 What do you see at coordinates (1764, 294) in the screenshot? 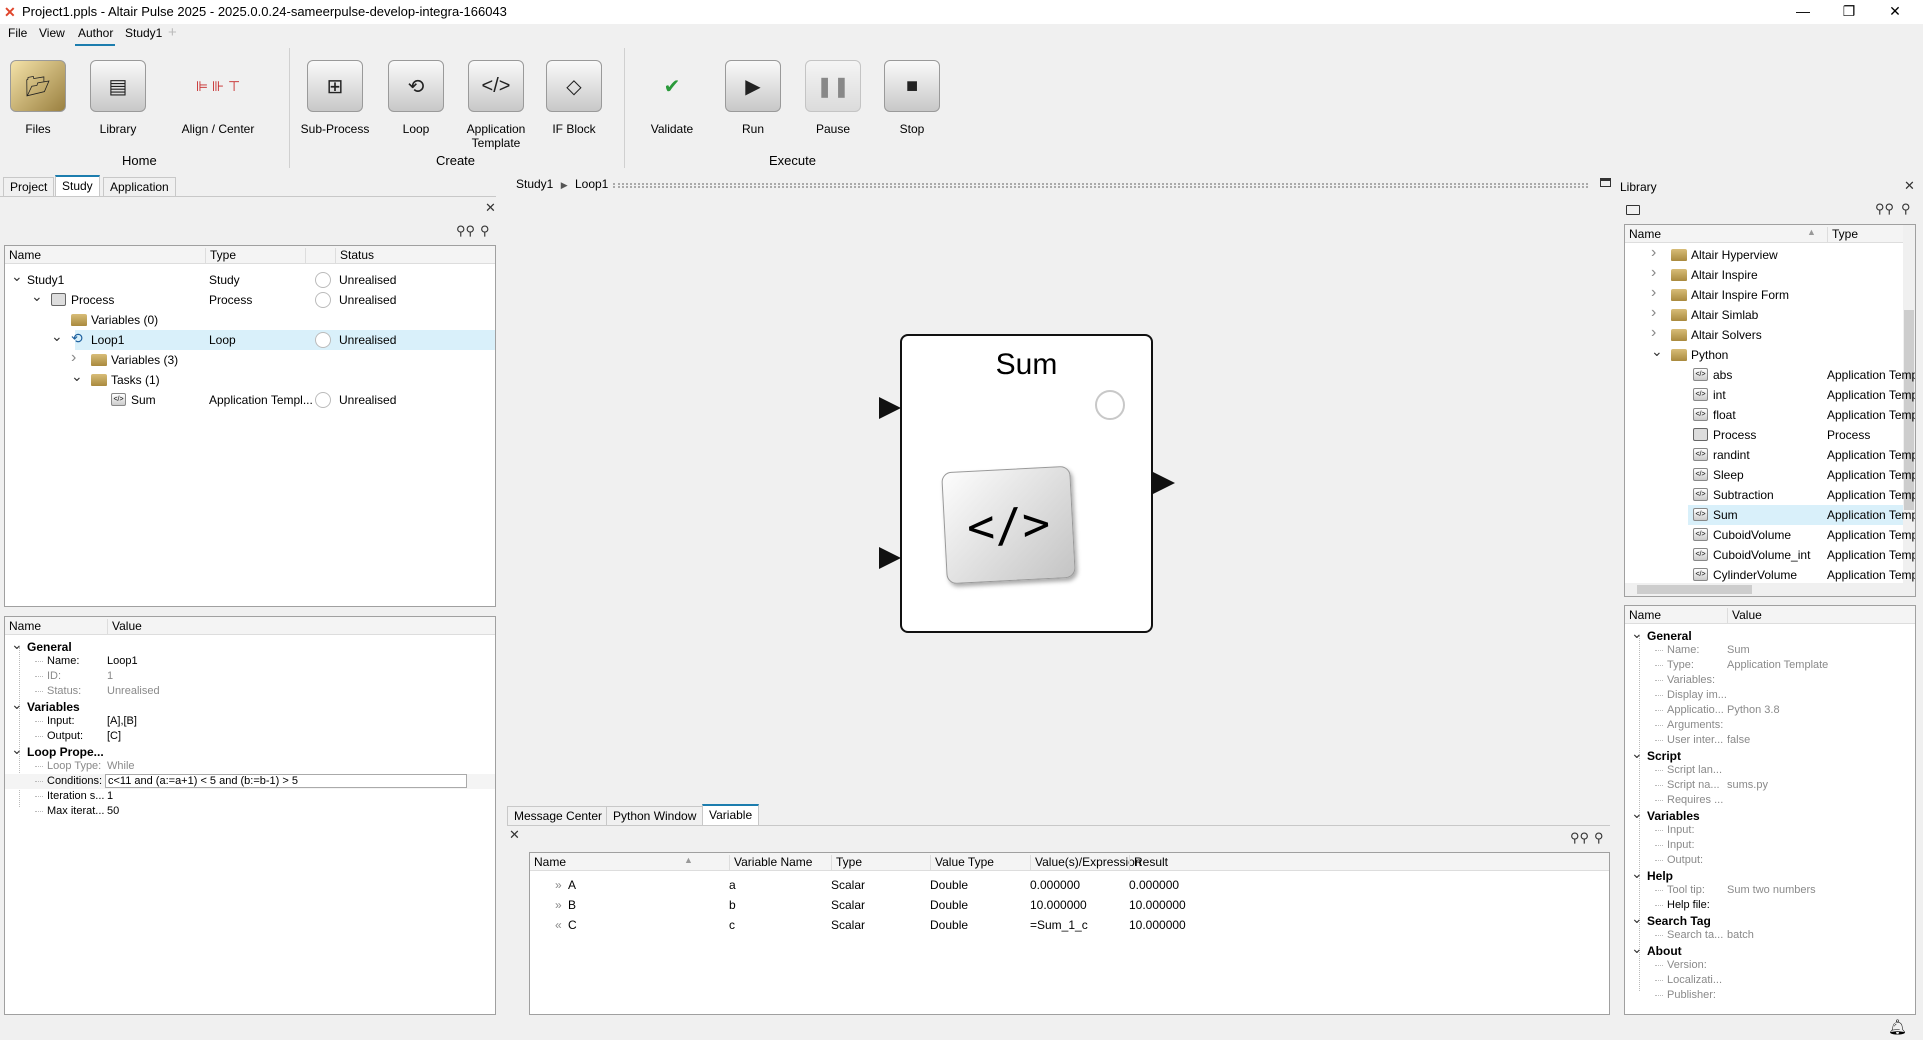
I see `library-item: › Altair Inspire Form` at bounding box center [1764, 294].